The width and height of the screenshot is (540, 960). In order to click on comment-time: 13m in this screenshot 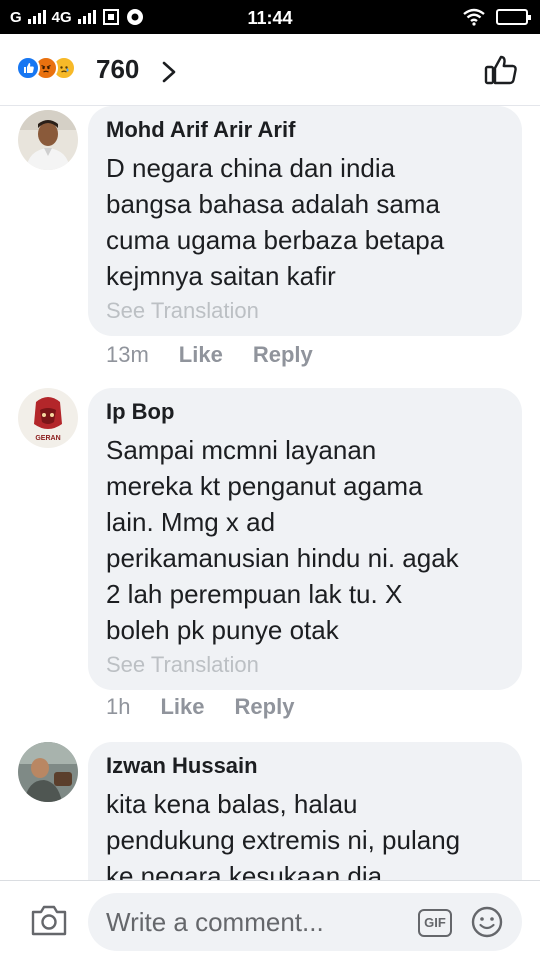, I will do `click(127, 354)`.